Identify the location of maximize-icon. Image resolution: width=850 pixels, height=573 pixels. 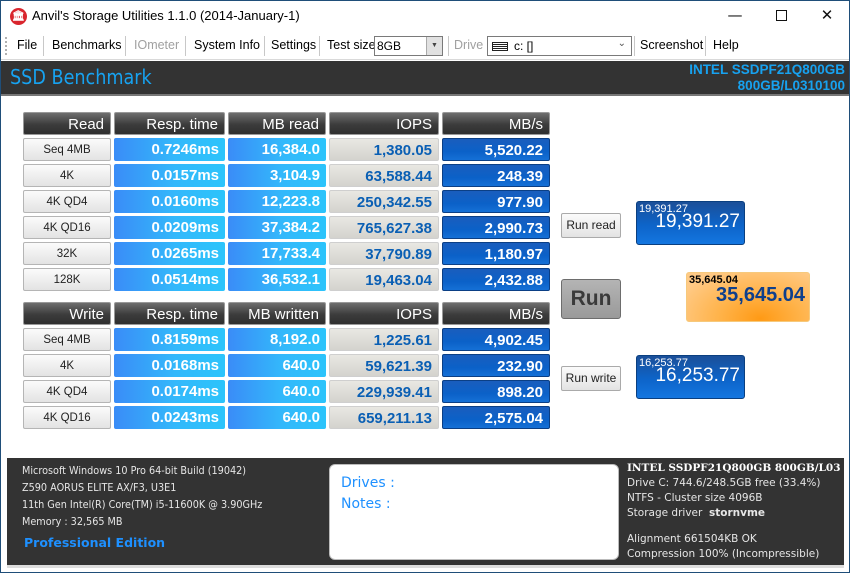
(781, 15).